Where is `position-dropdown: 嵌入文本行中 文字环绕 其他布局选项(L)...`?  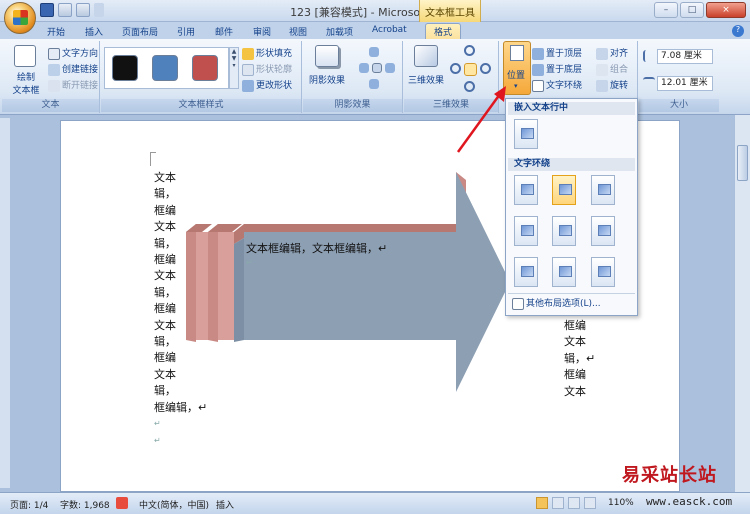 position-dropdown: 嵌入文本行中 文字环绕 其他布局选项(L)... is located at coordinates (571, 207).